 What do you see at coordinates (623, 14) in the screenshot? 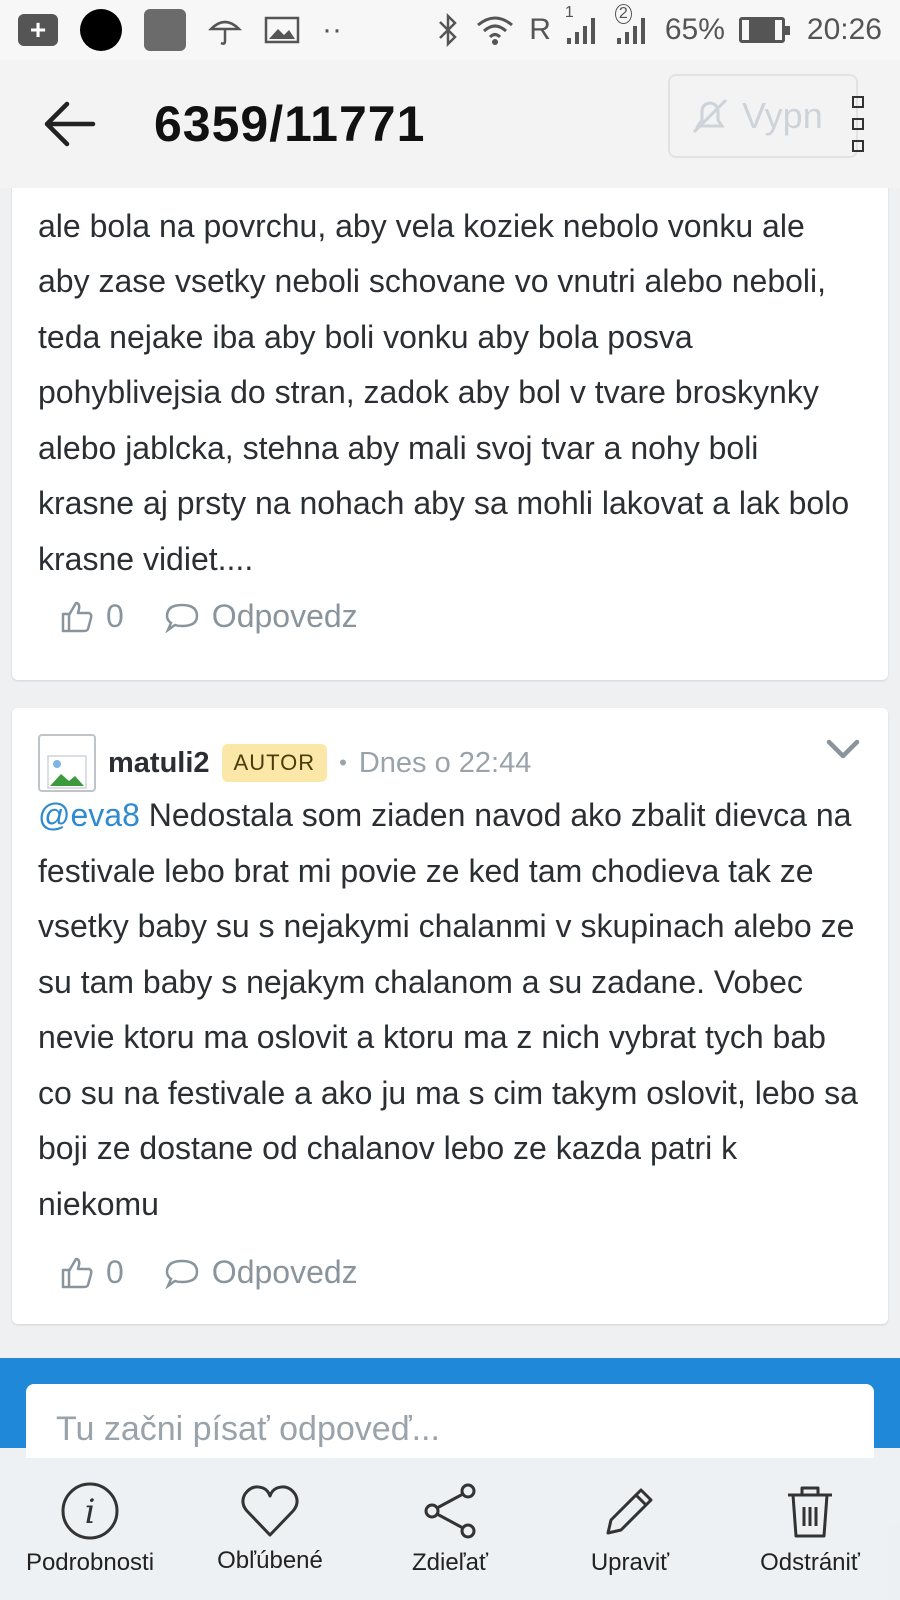
I see `sim2-label: 2` at bounding box center [623, 14].